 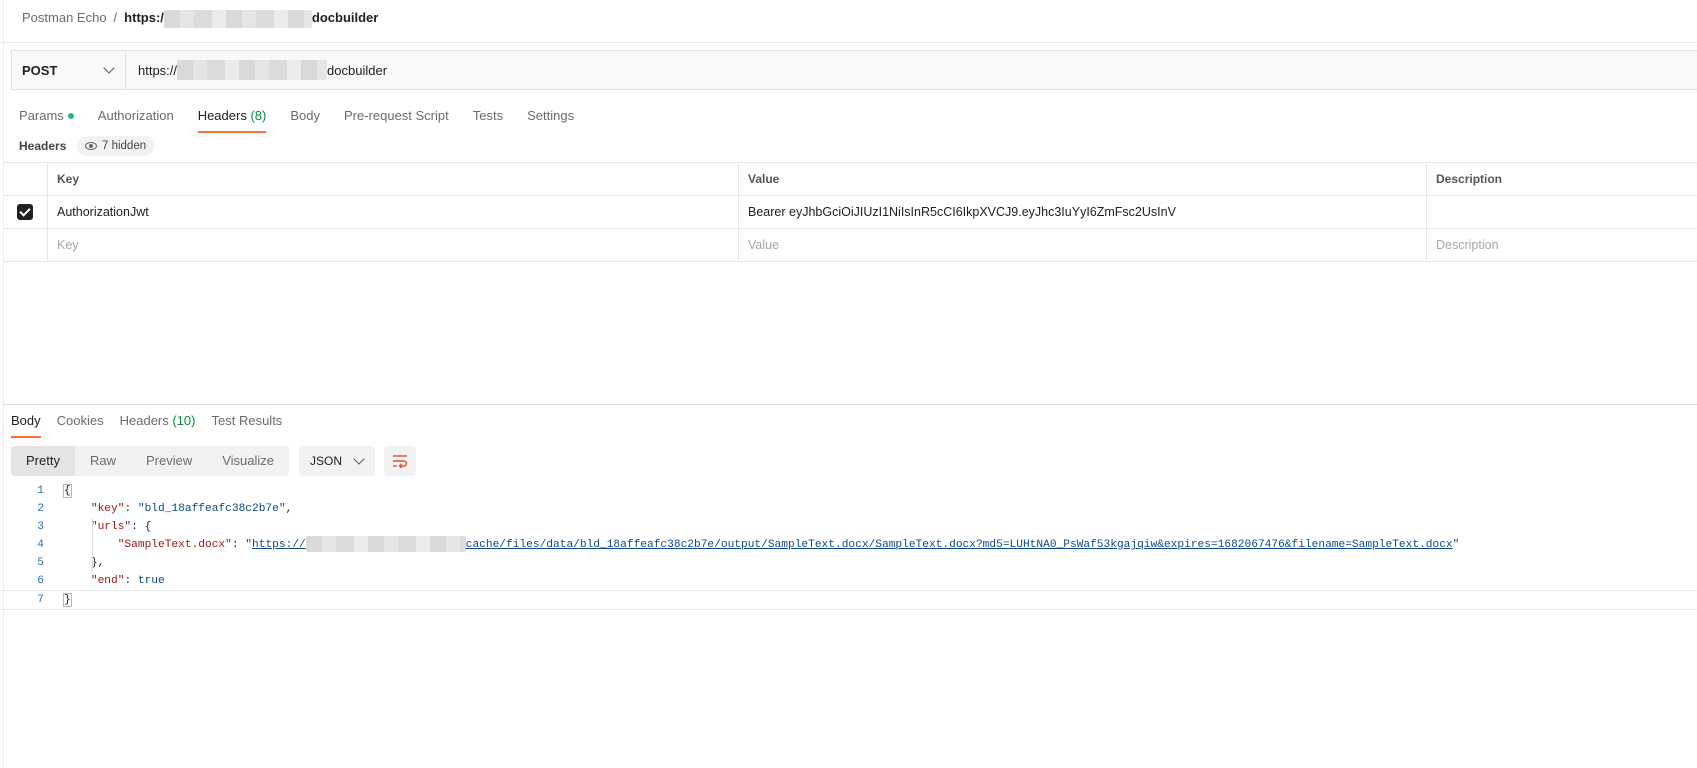 What do you see at coordinates (111, 527) in the screenshot?
I see `json-key: "urls"` at bounding box center [111, 527].